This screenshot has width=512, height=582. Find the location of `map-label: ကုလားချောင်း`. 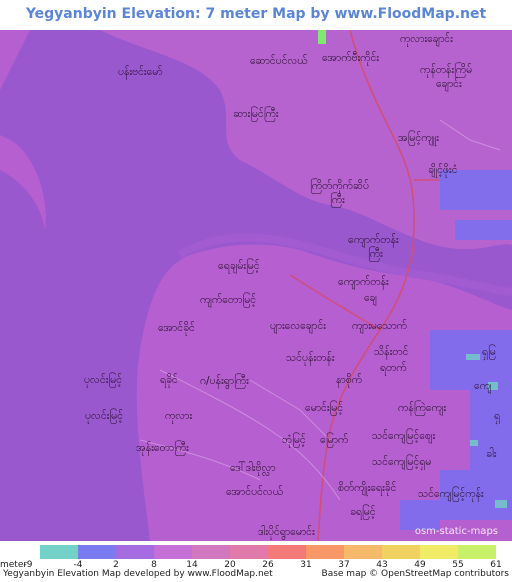

map-label: ကုလားချောင်း is located at coordinates (426, 39).